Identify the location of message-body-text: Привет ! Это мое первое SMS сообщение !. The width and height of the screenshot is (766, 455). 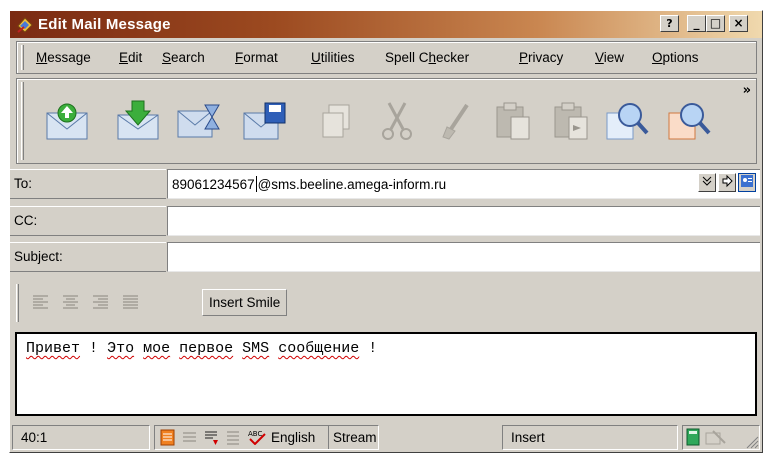
(390, 348).